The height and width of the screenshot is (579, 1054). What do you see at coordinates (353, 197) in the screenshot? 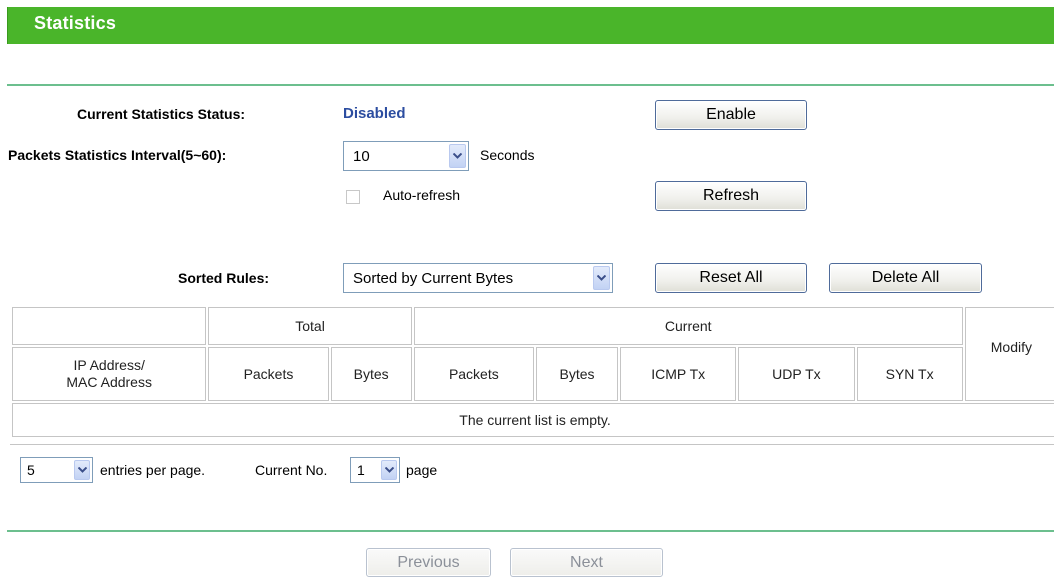
I see `auto-refresh-checkbox` at bounding box center [353, 197].